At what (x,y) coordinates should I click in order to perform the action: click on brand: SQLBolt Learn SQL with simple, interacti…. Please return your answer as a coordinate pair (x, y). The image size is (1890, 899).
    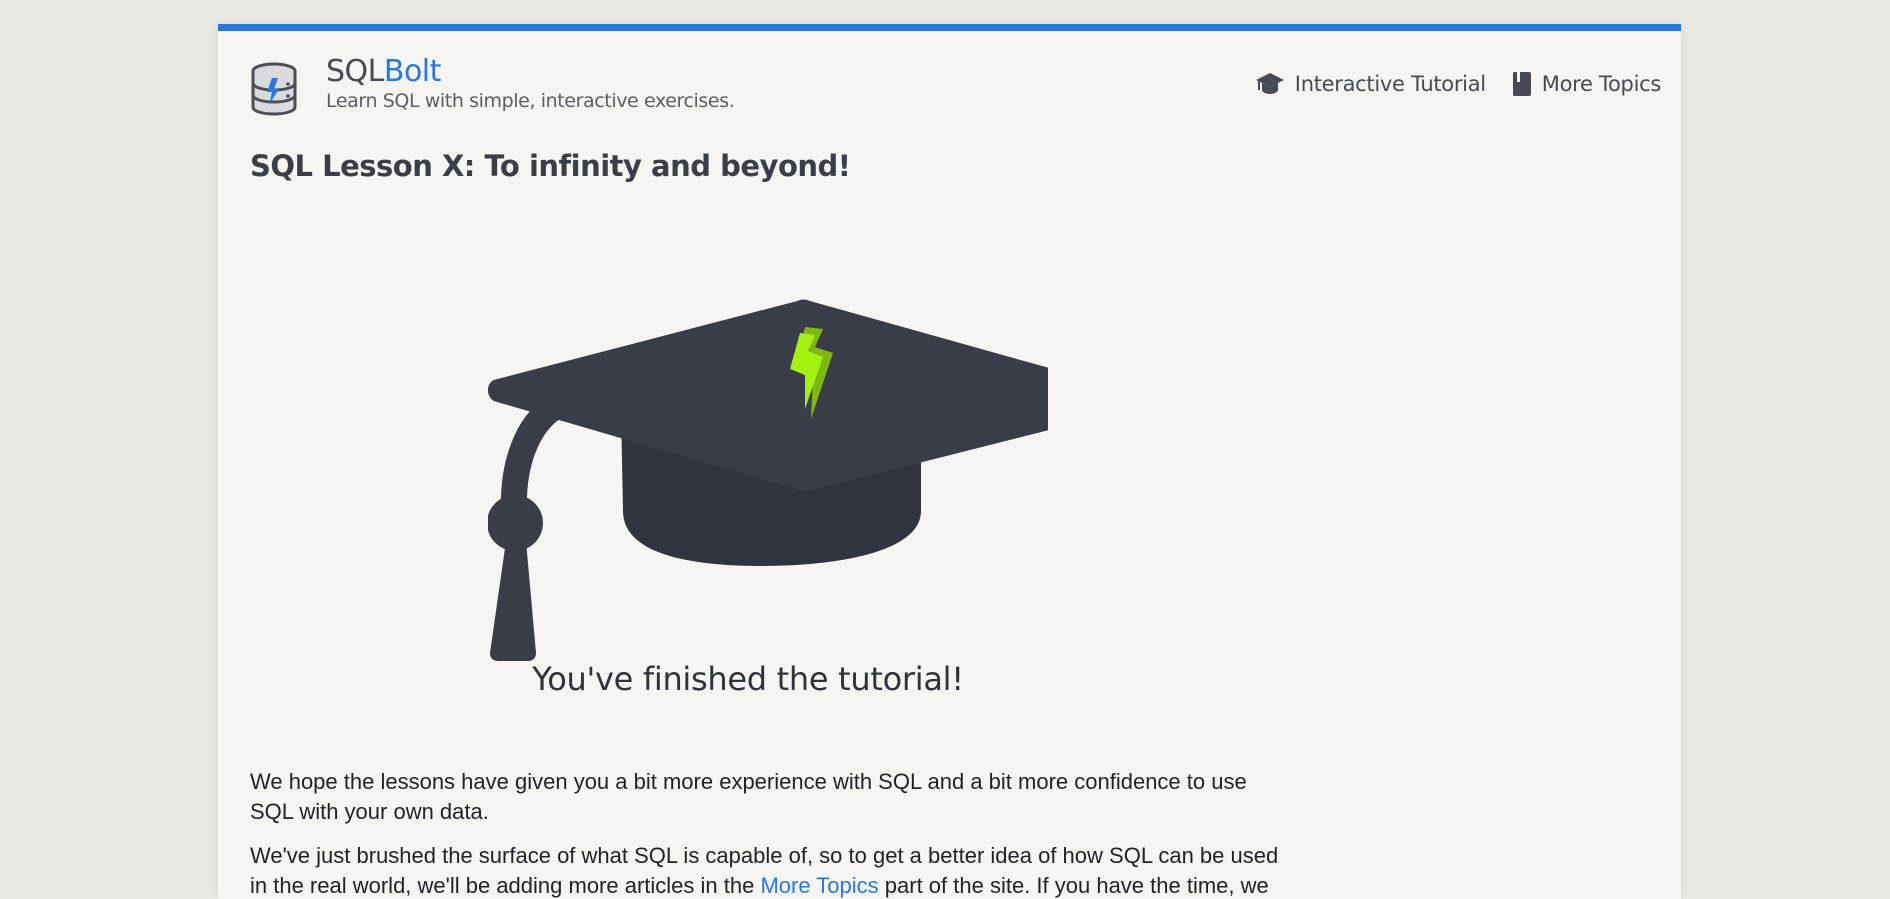
    Looking at the image, I should click on (530, 83).